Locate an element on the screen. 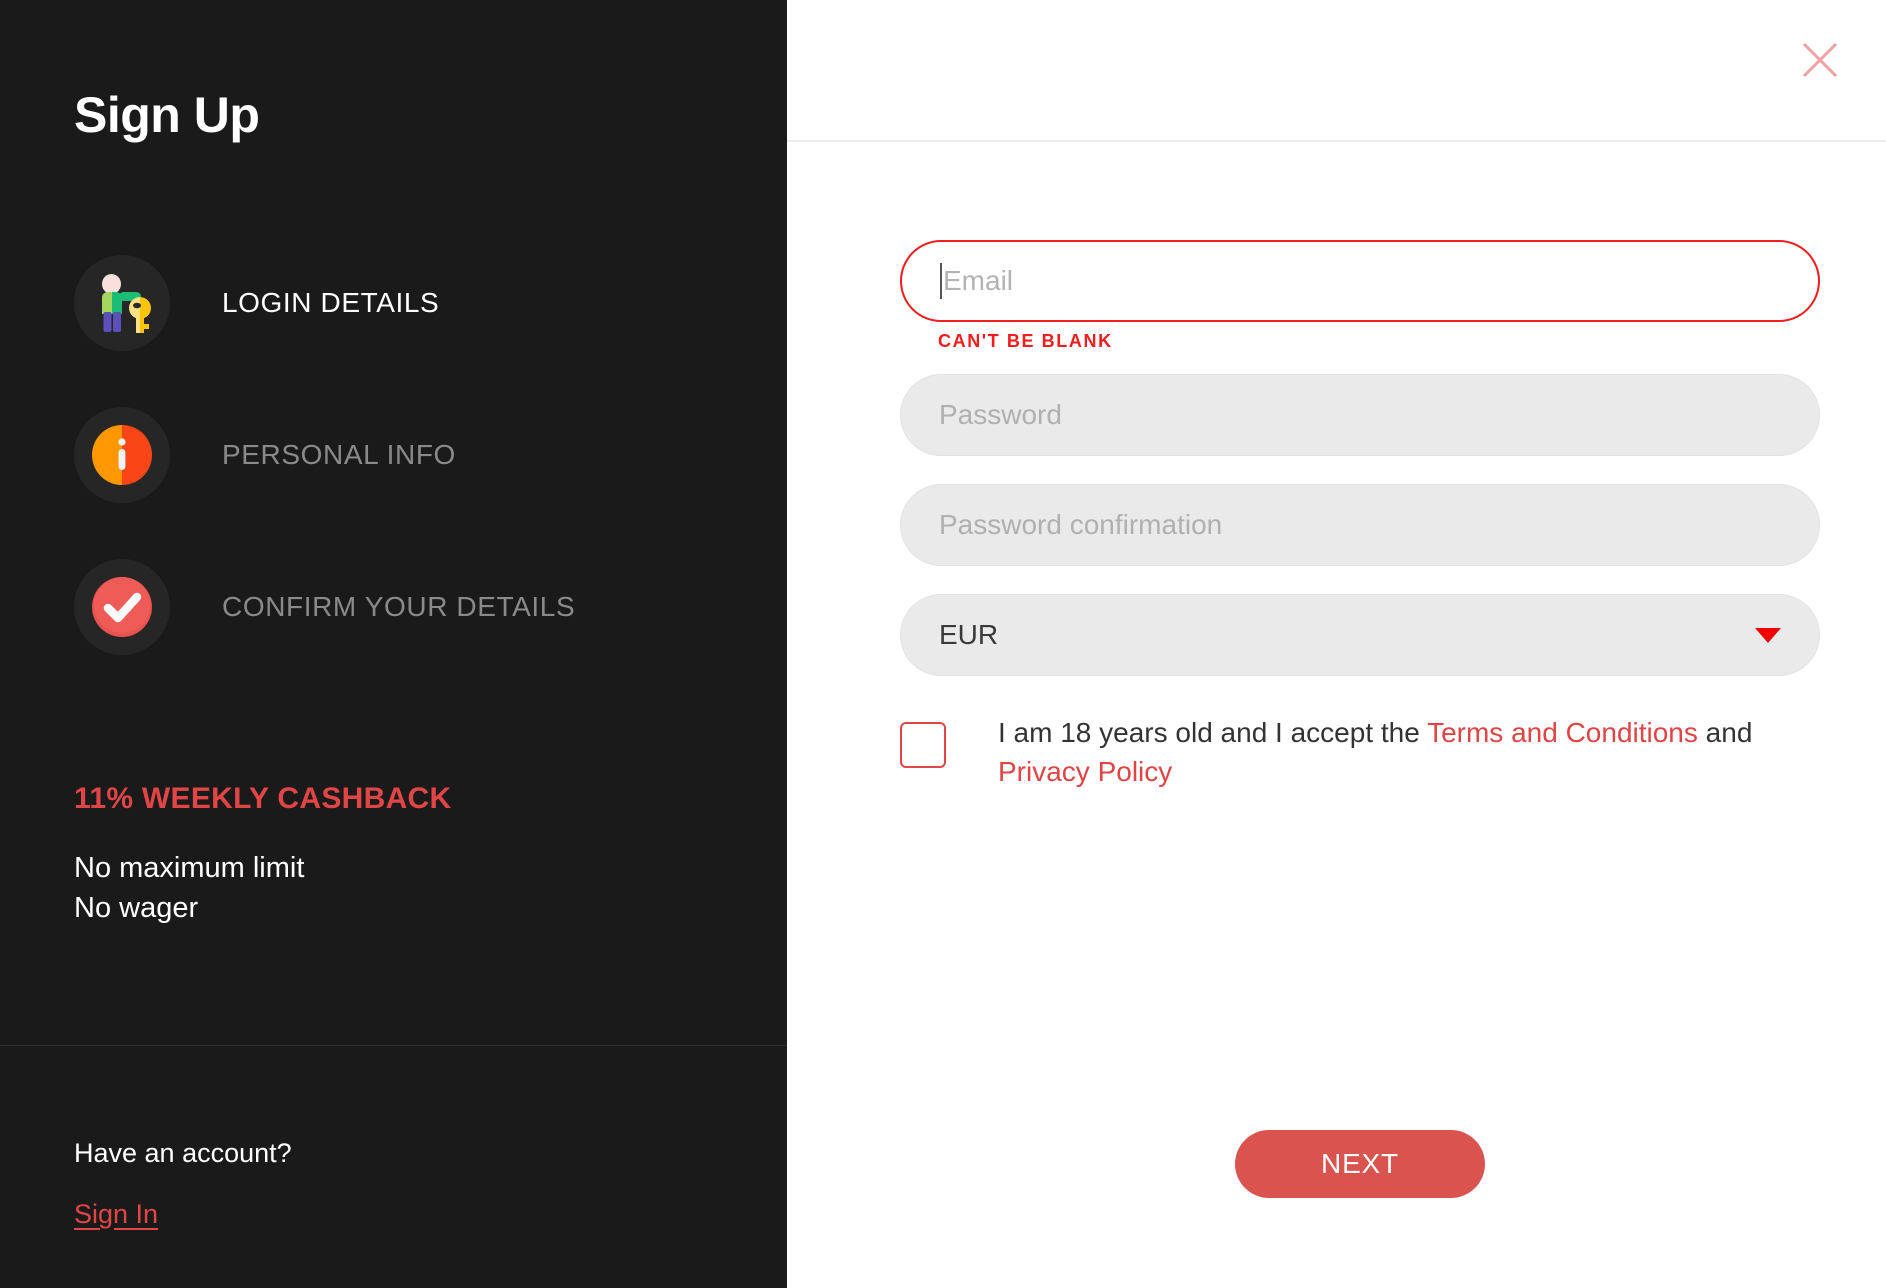 This screenshot has width=1886, height=1288. terms-text-middle: and is located at coordinates (1725, 732).